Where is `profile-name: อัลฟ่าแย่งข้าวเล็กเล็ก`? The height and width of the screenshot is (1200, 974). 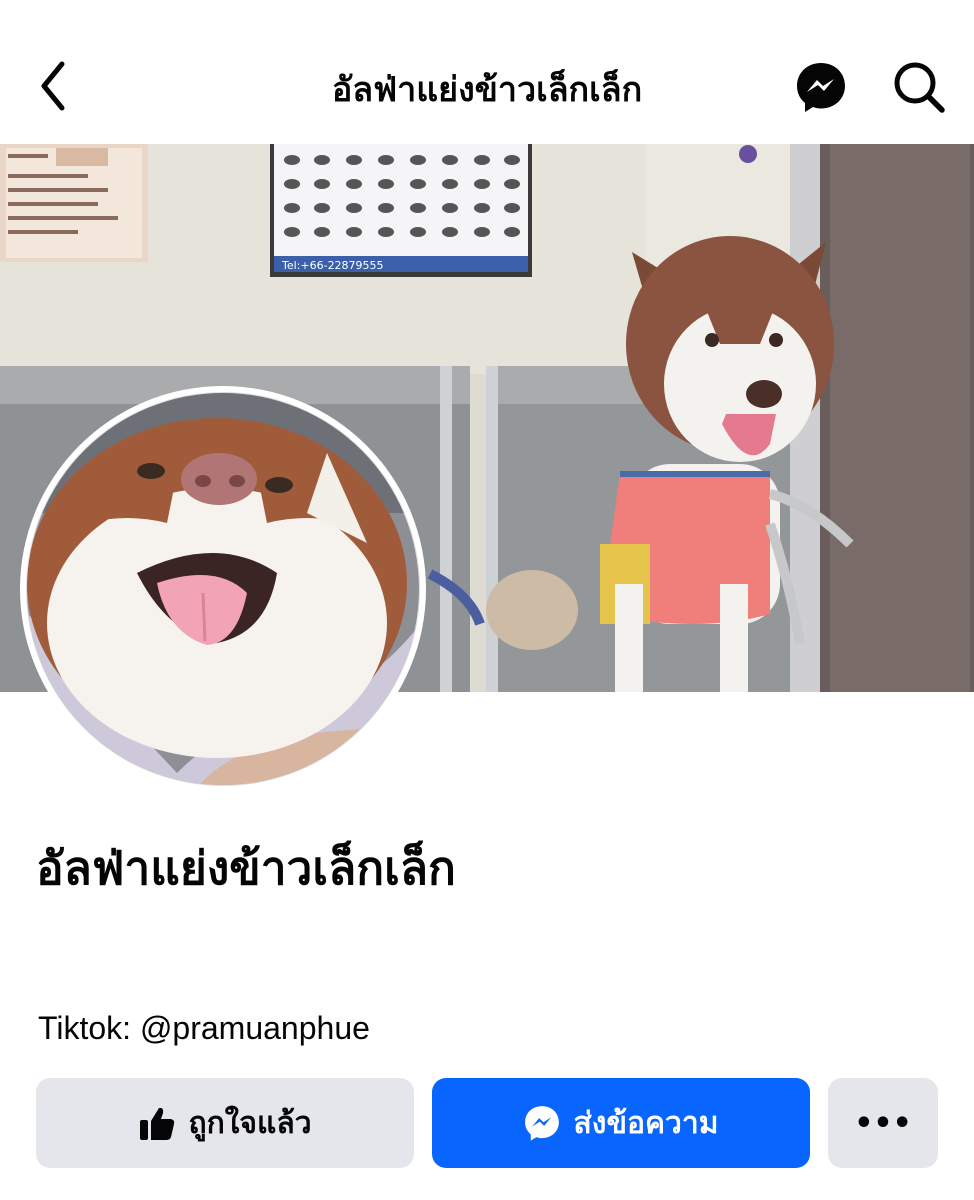 profile-name: อัลฟ่าแย่งข้าวเล็กเล็ก is located at coordinates (246, 868).